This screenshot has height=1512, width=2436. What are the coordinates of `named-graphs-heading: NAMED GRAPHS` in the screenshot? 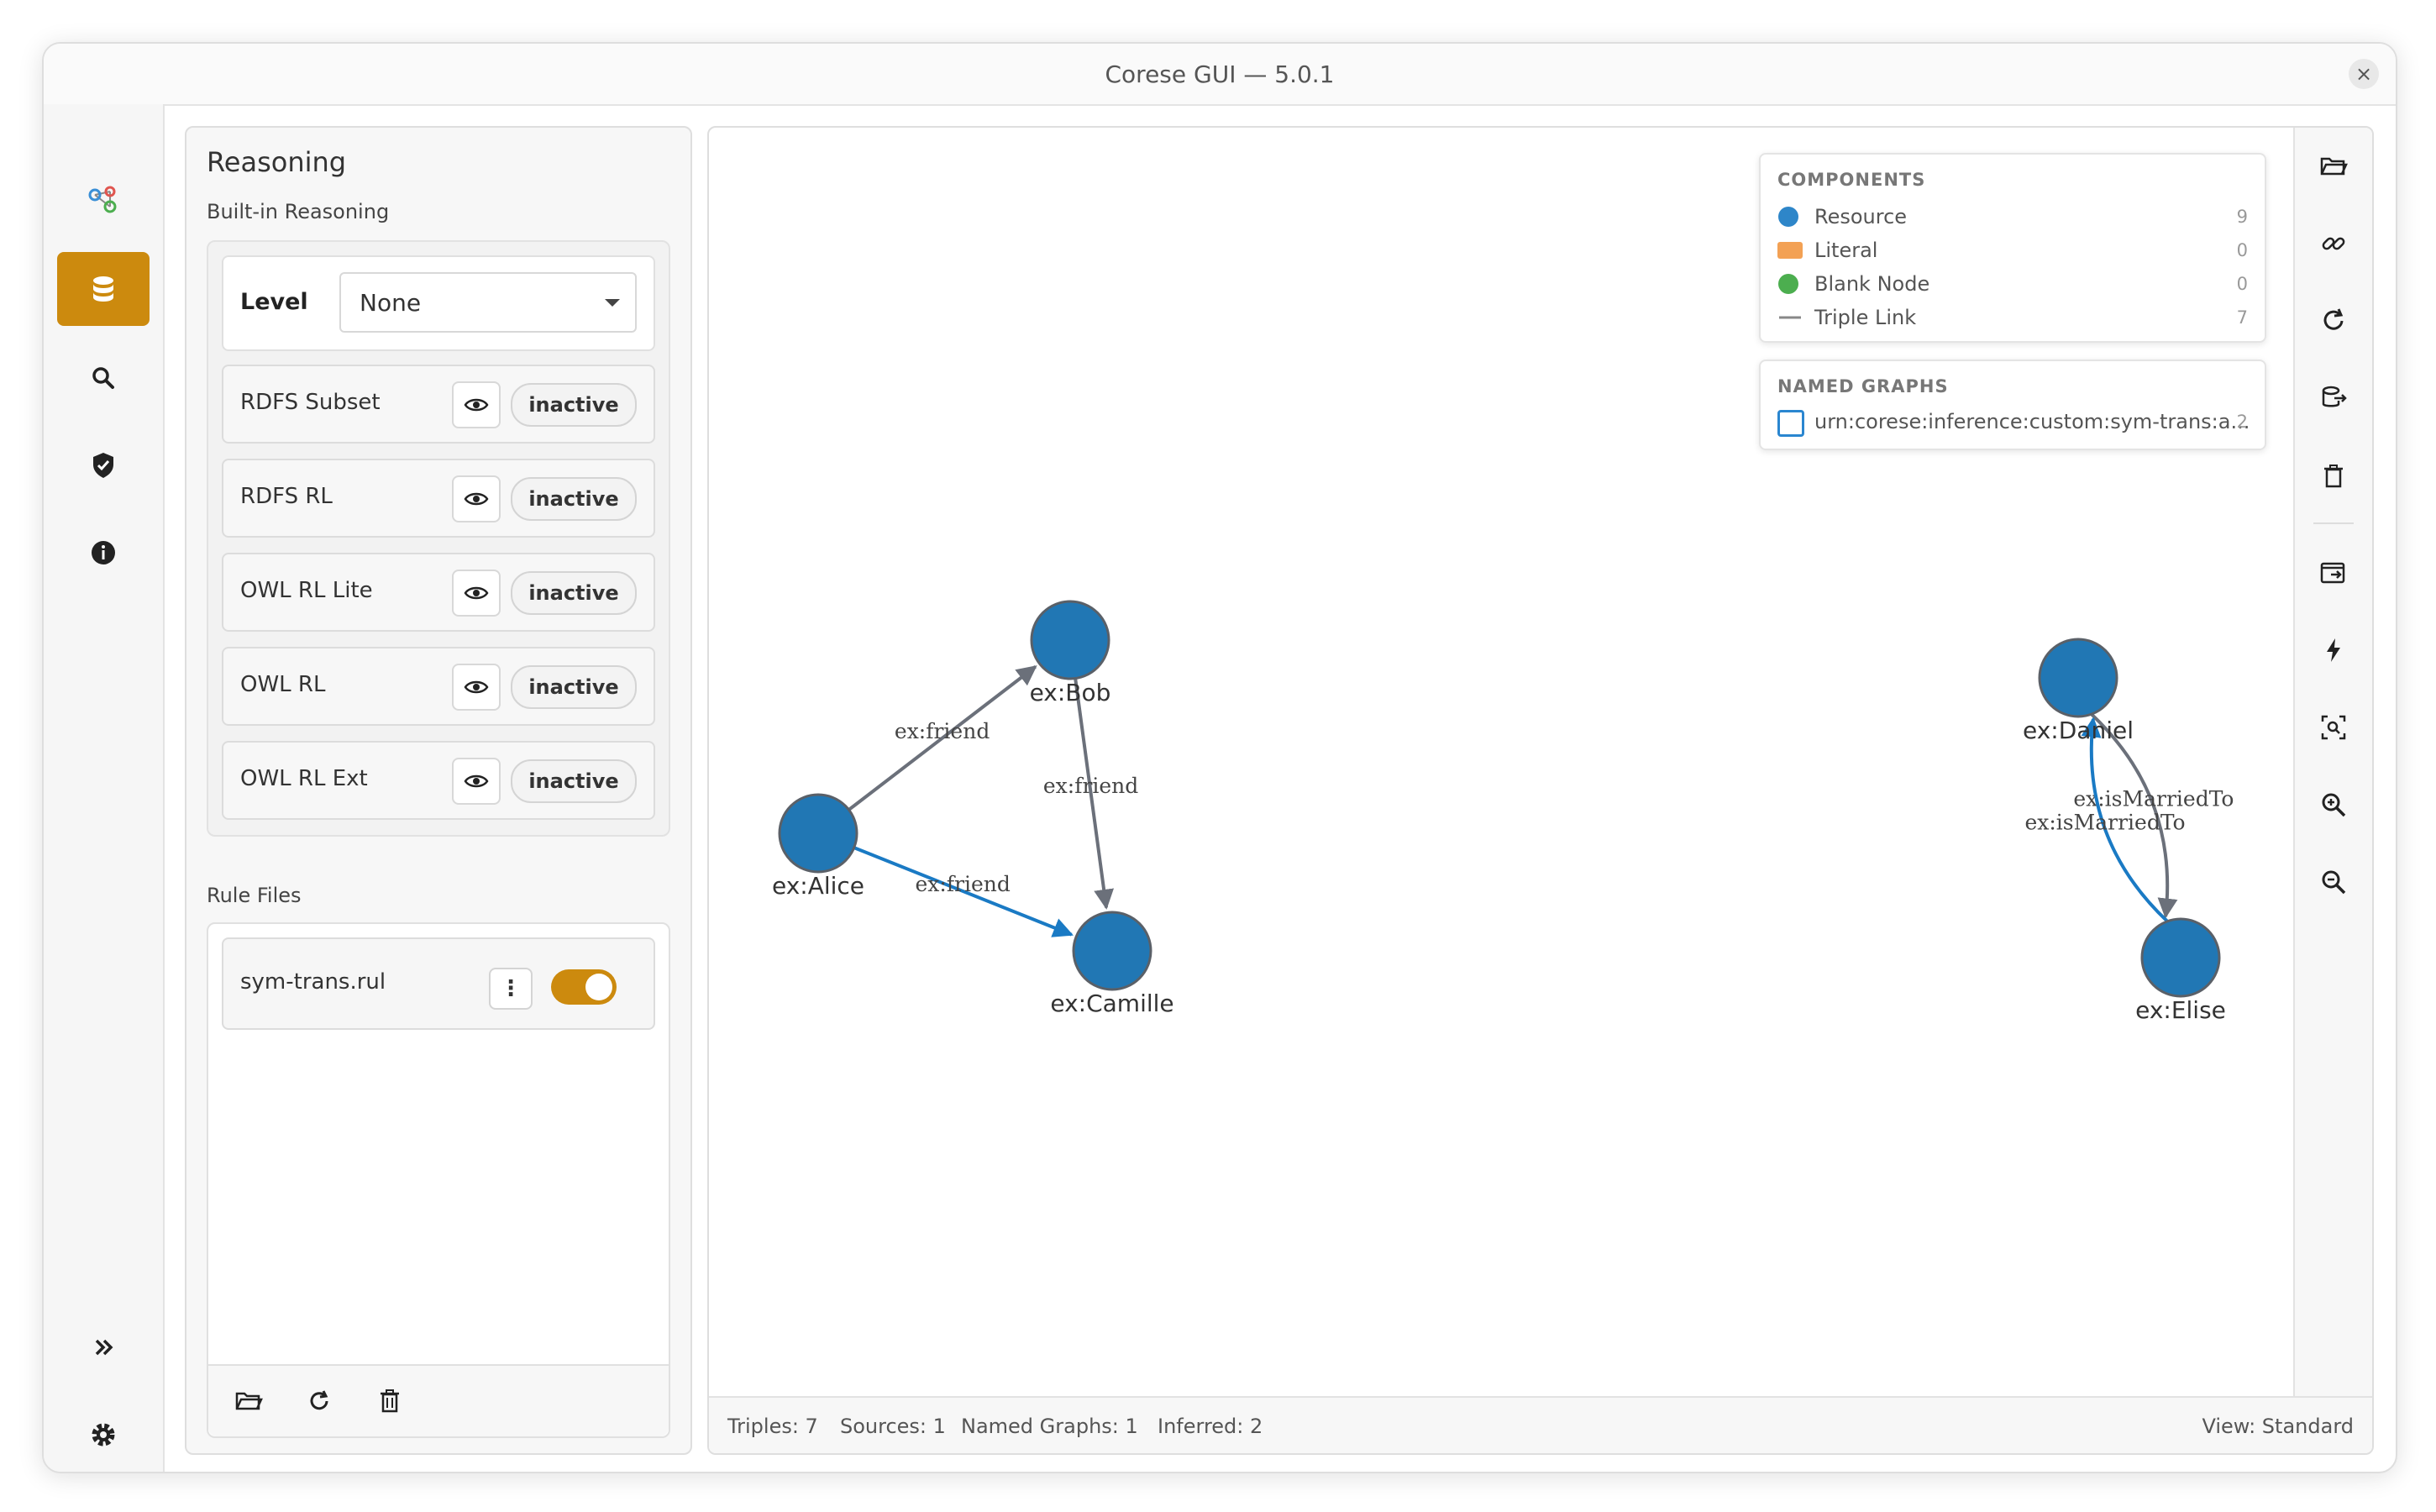 It's located at (1863, 386).